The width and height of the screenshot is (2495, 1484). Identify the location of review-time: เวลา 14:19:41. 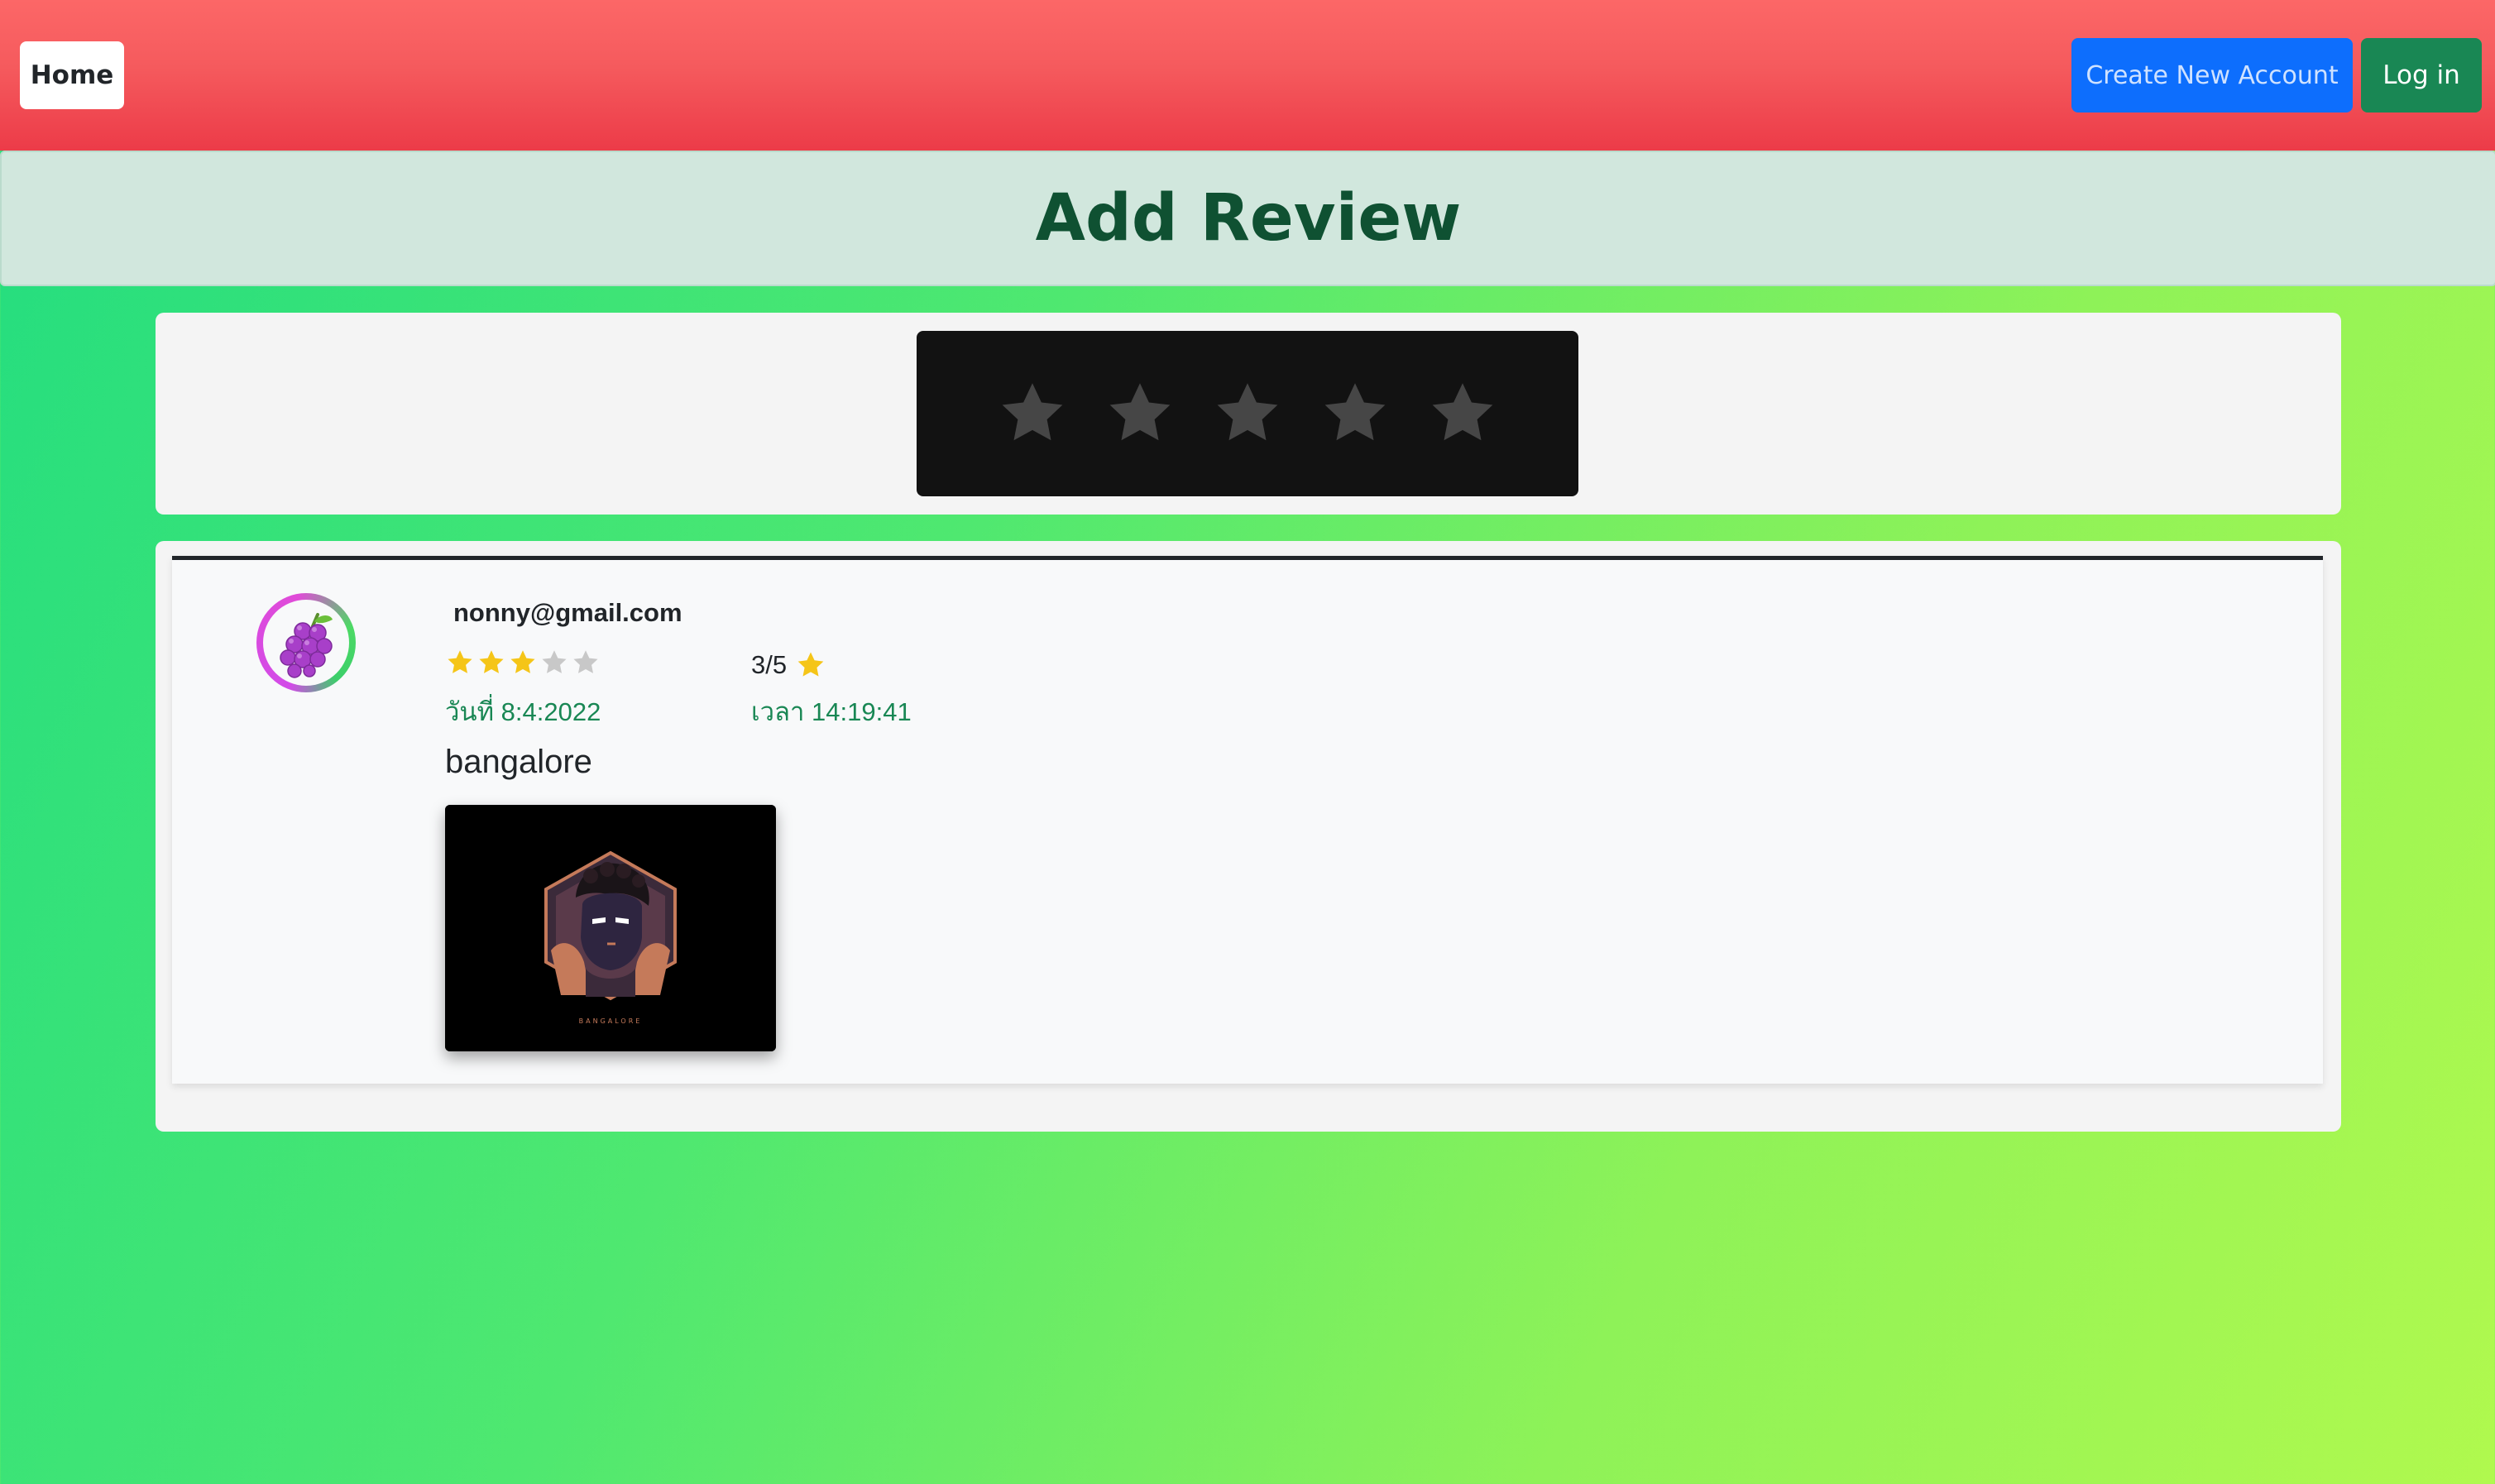
(832, 711).